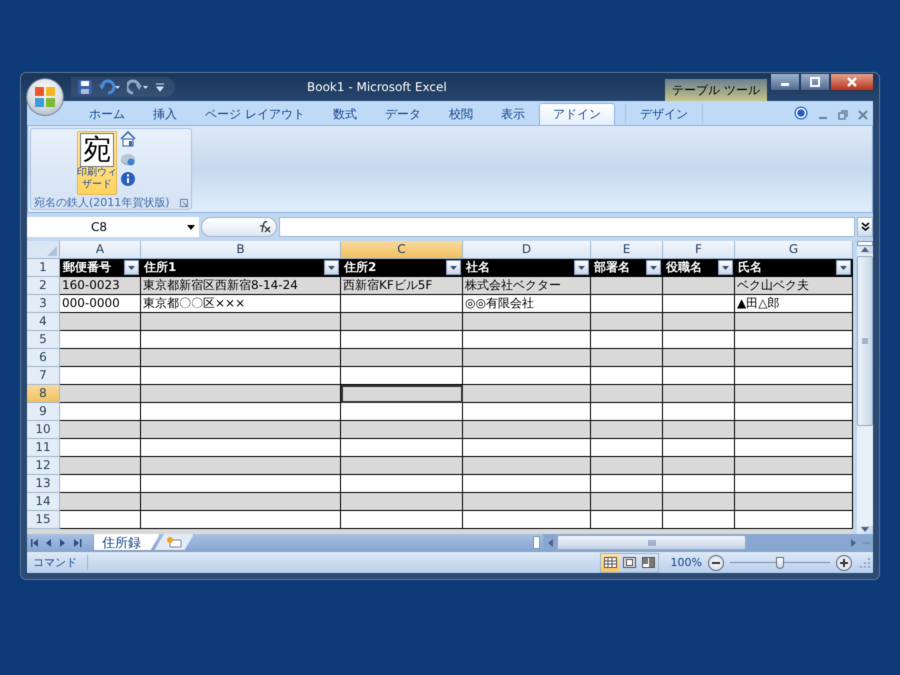 The height and width of the screenshot is (675, 900). I want to click on ribbon-tab: アドイン, so click(576, 114).